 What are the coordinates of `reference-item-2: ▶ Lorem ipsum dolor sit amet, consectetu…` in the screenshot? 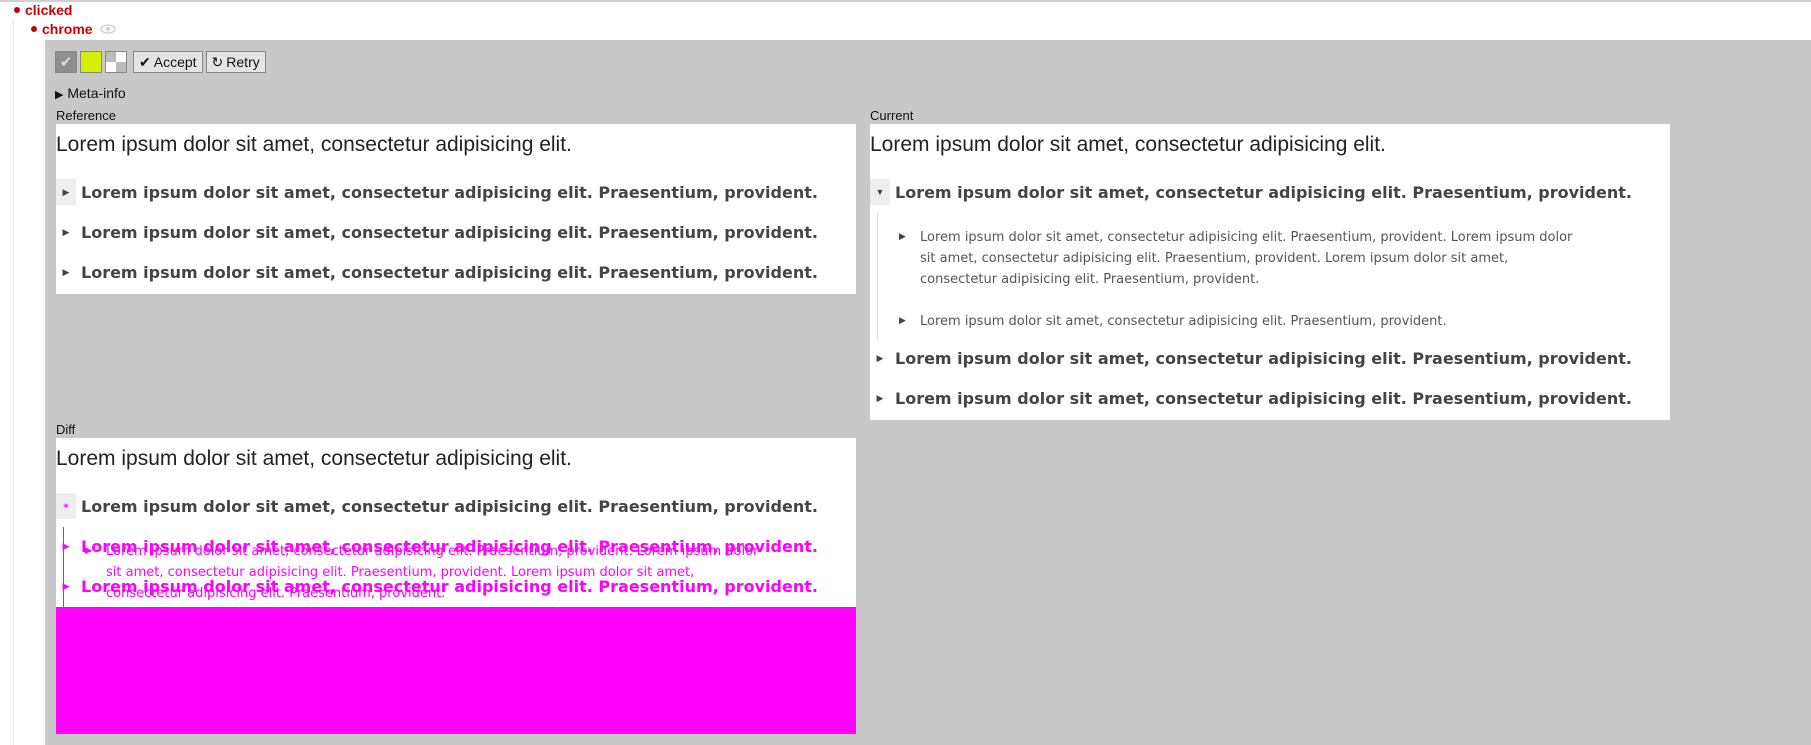 It's located at (456, 232).